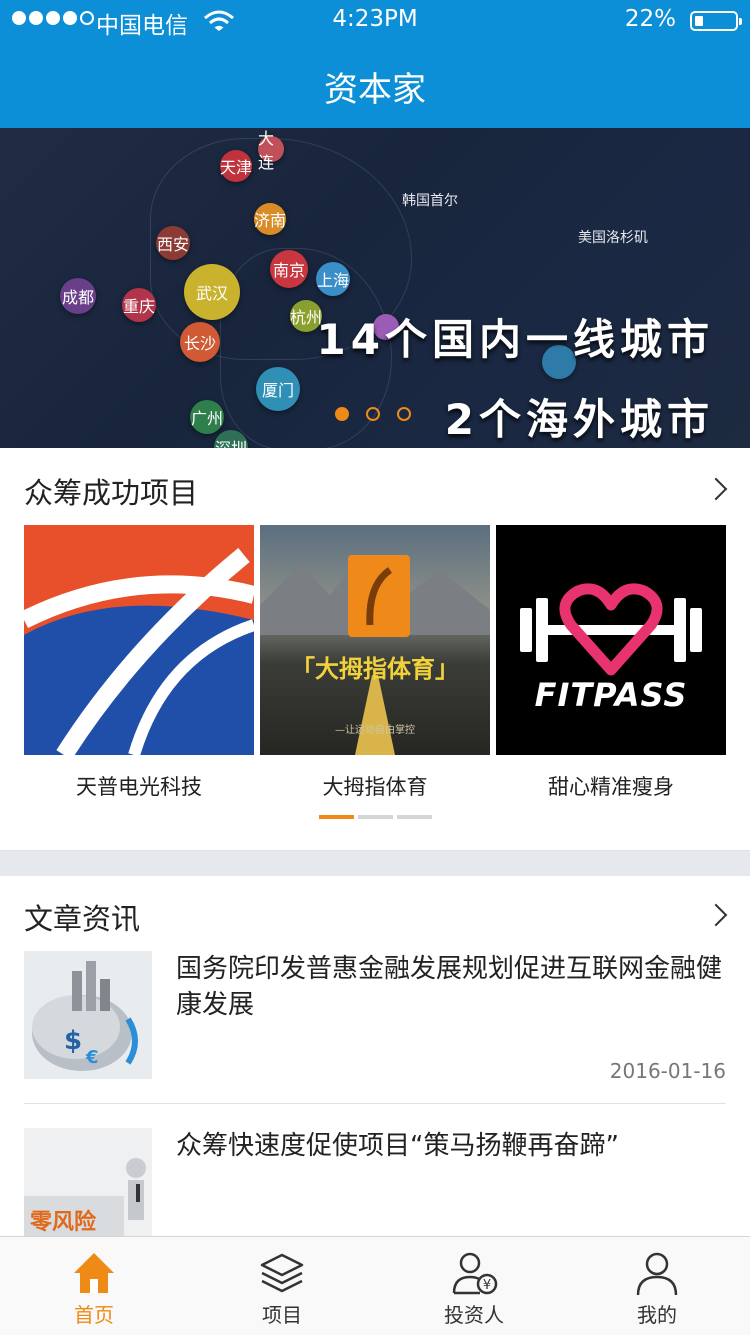 Image resolution: width=750 pixels, height=1335 pixels. What do you see at coordinates (375, 1182) in the screenshot?
I see `article-item: 零风险 众筹快速度促使项目“策马扬鞭再奋蹄”` at bounding box center [375, 1182].